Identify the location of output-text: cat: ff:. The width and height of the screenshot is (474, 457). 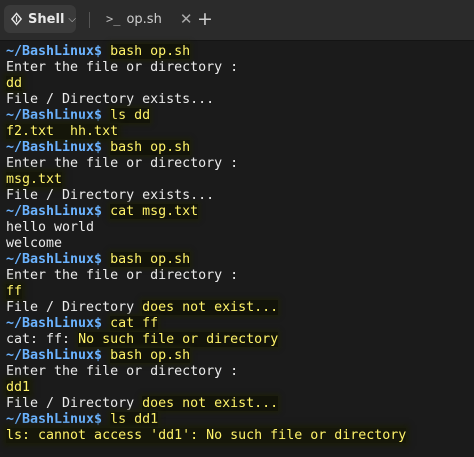
(42, 339).